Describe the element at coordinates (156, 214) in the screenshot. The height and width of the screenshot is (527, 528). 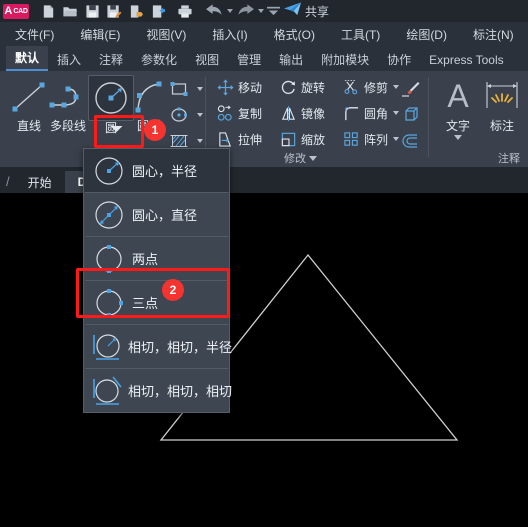
I see `menu-item-center-diameter: 圆心，直径` at that location.